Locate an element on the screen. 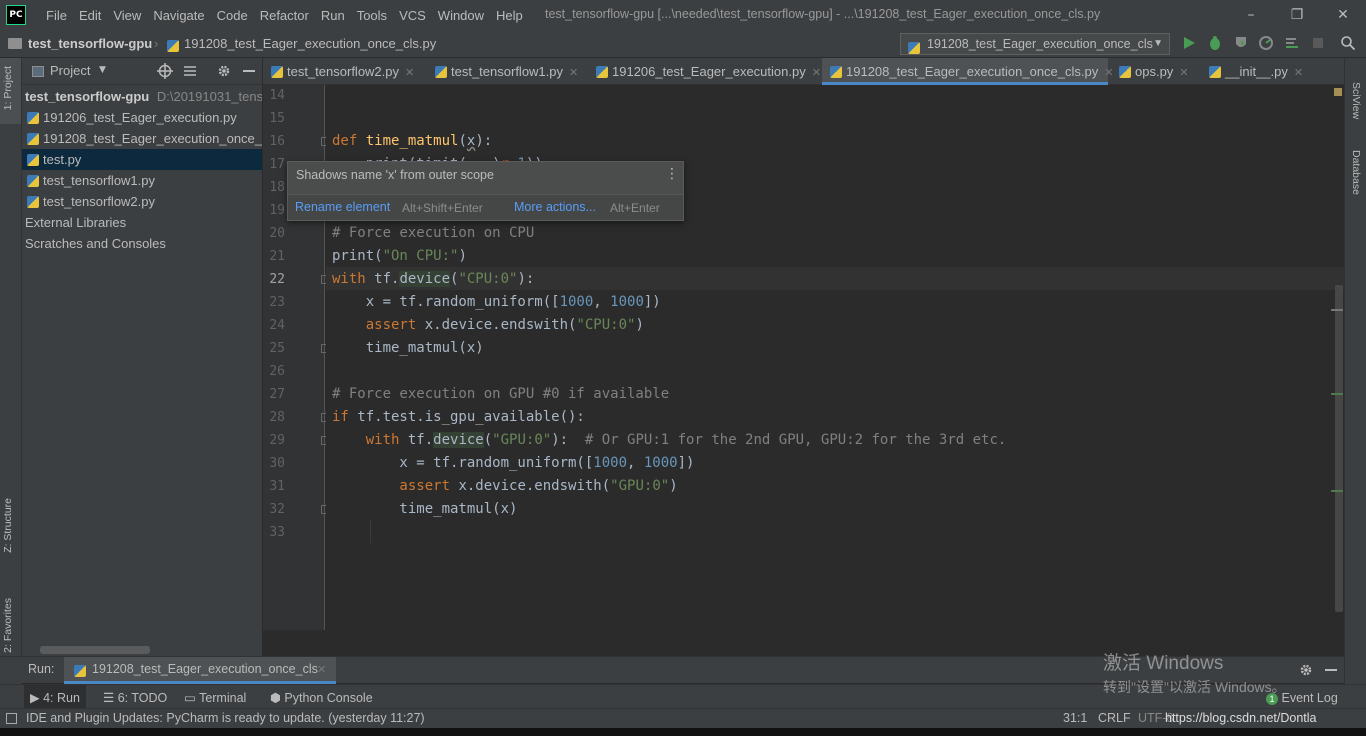 The height and width of the screenshot is (736, 1366). todo-icon: ☰ is located at coordinates (110, 698).